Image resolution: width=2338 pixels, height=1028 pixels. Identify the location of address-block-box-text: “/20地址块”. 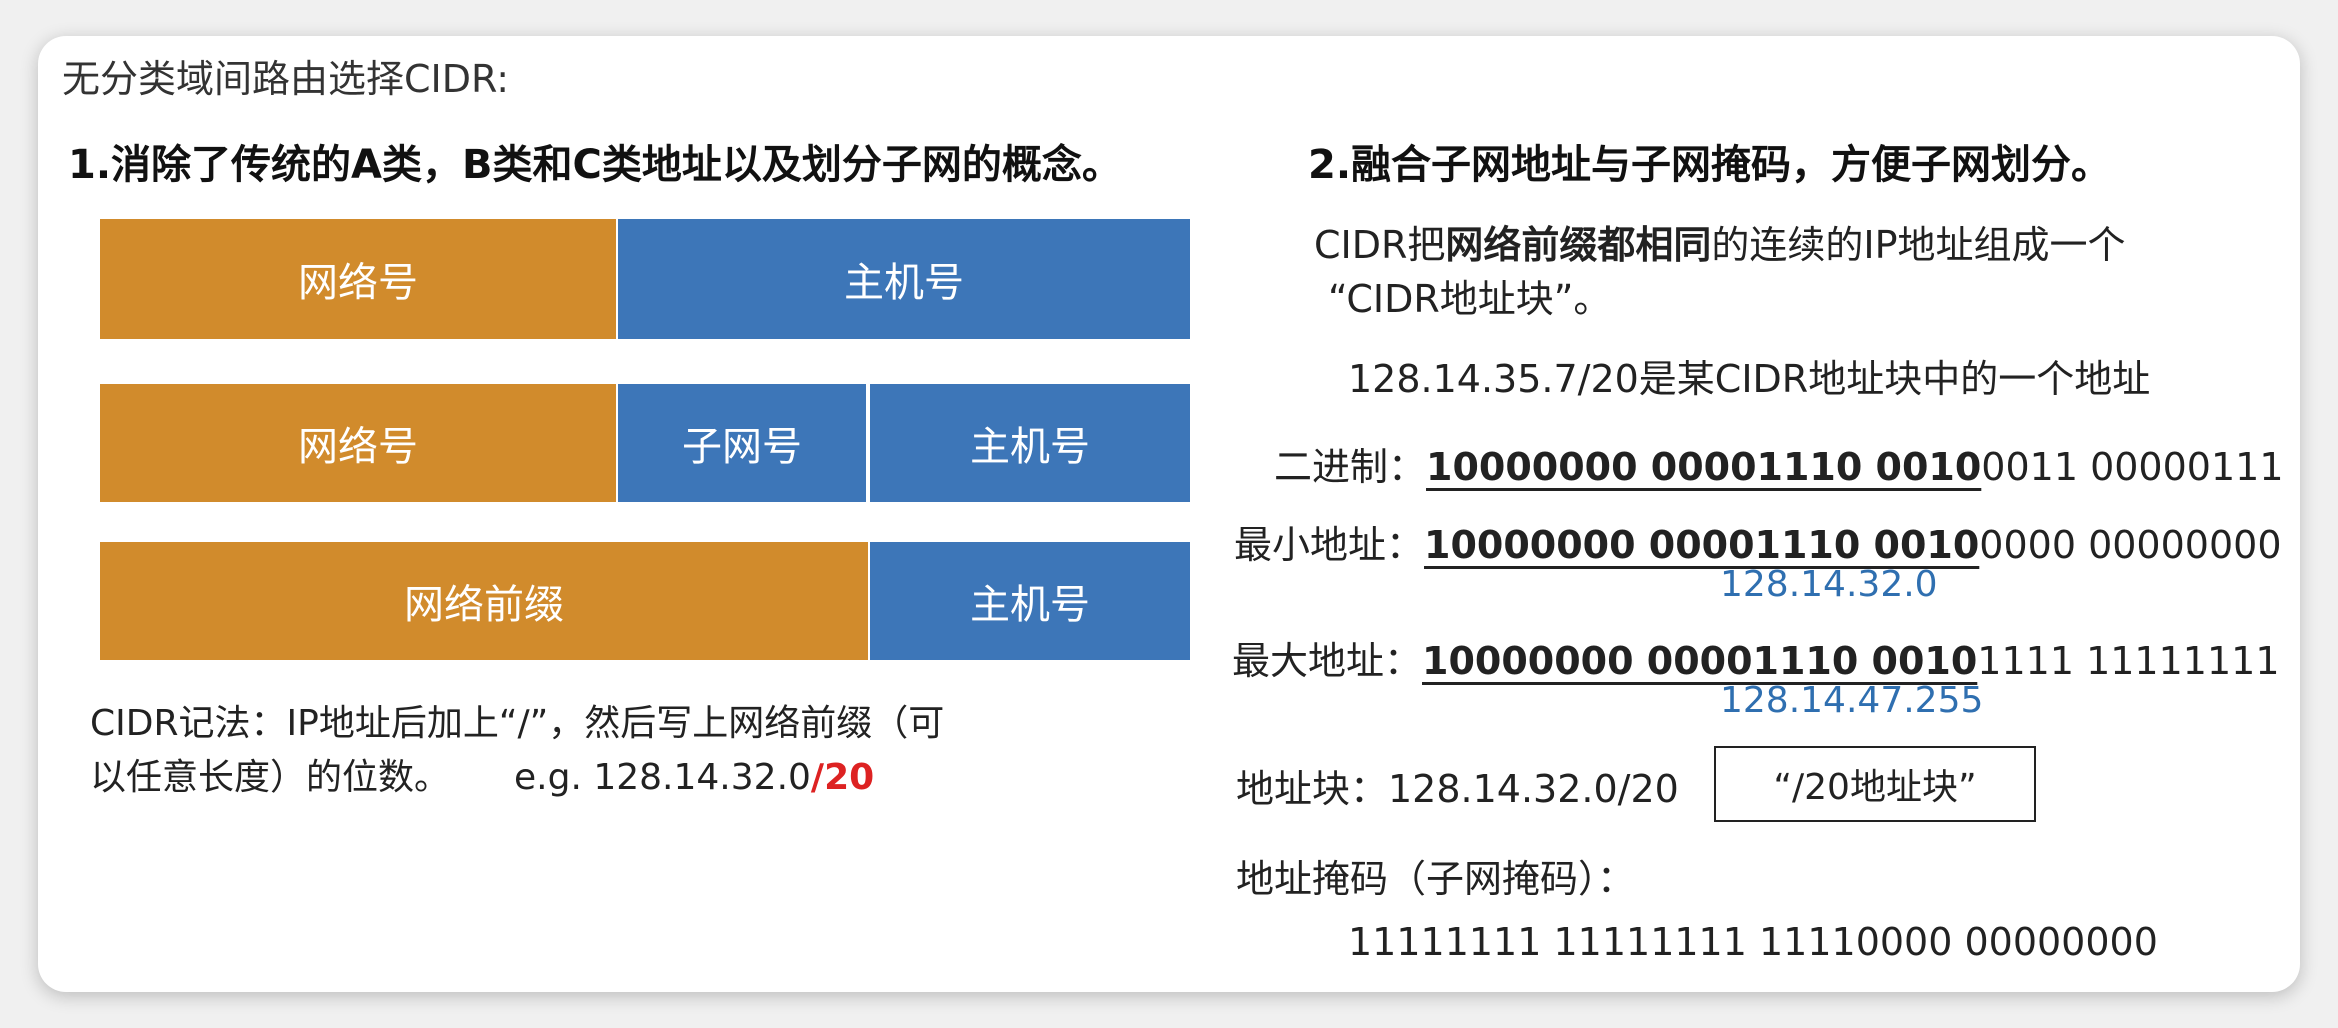
(1875, 787).